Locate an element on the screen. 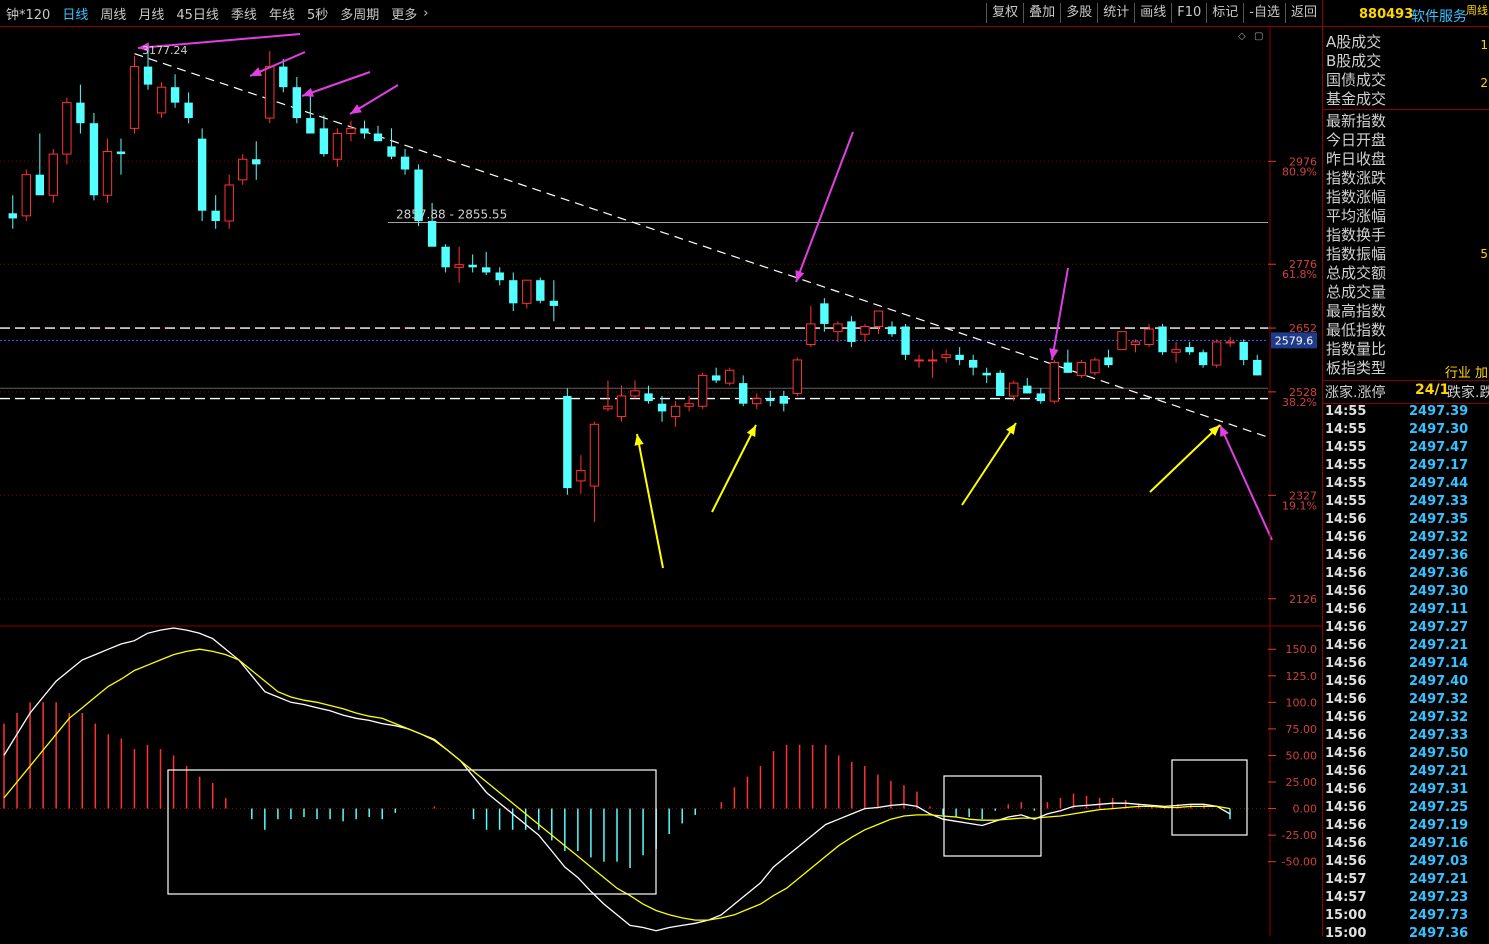 Image resolution: width=1489 pixels, height=944 pixels. quote-field-value: 1 is located at coordinates (1484, 45).